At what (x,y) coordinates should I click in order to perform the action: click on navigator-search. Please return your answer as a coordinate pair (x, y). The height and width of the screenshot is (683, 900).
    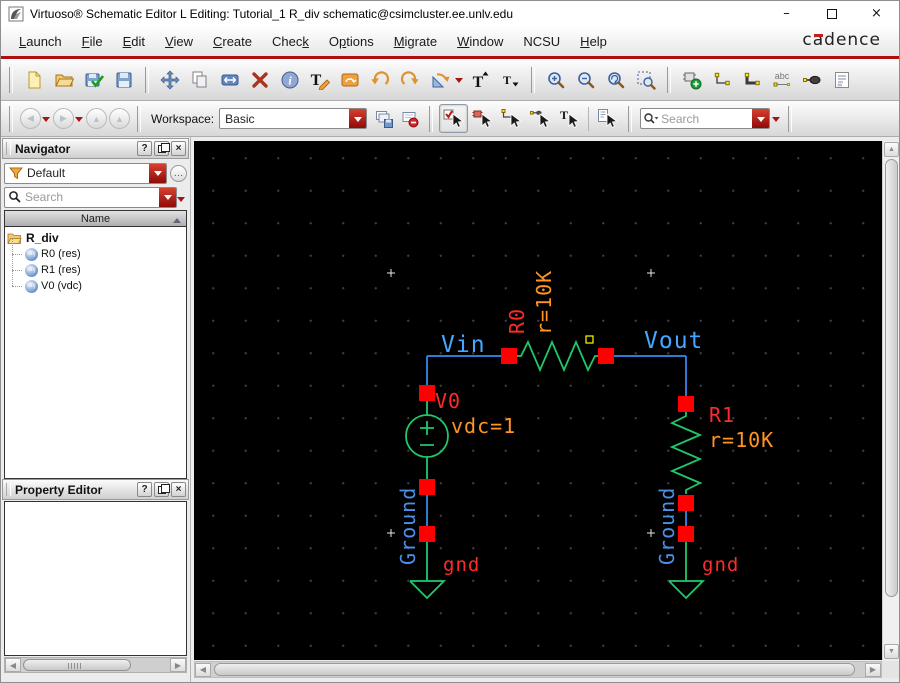
    Looking at the image, I should click on (90, 197).